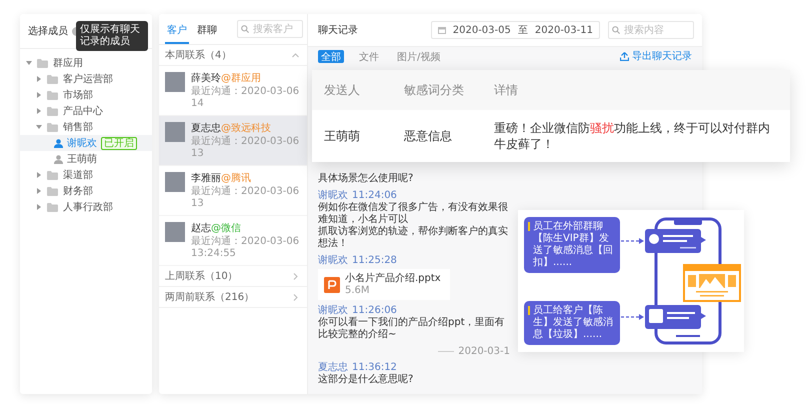 This screenshot has height=410, width=806. I want to click on folder-label: 财务部, so click(78, 191).